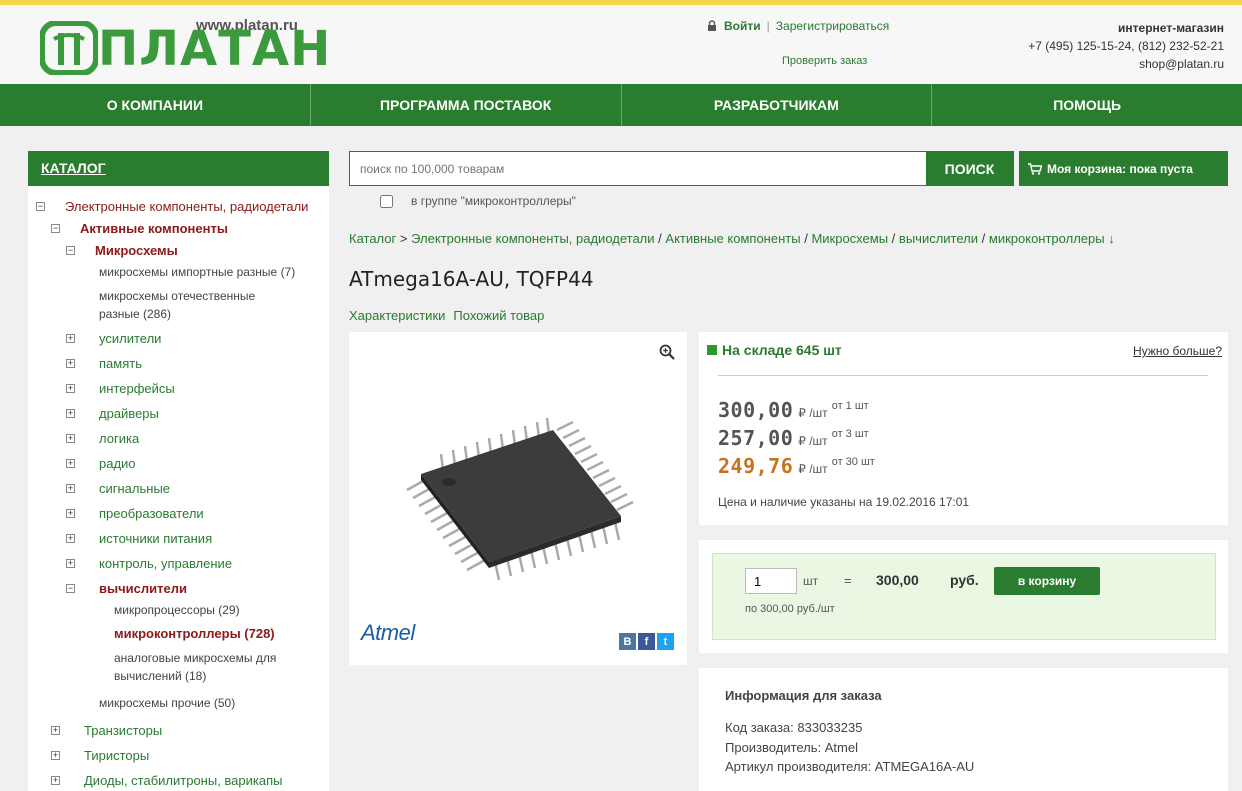 The height and width of the screenshot is (791, 1242). I want to click on need-more-link: Нужно больше?, so click(1177, 351).